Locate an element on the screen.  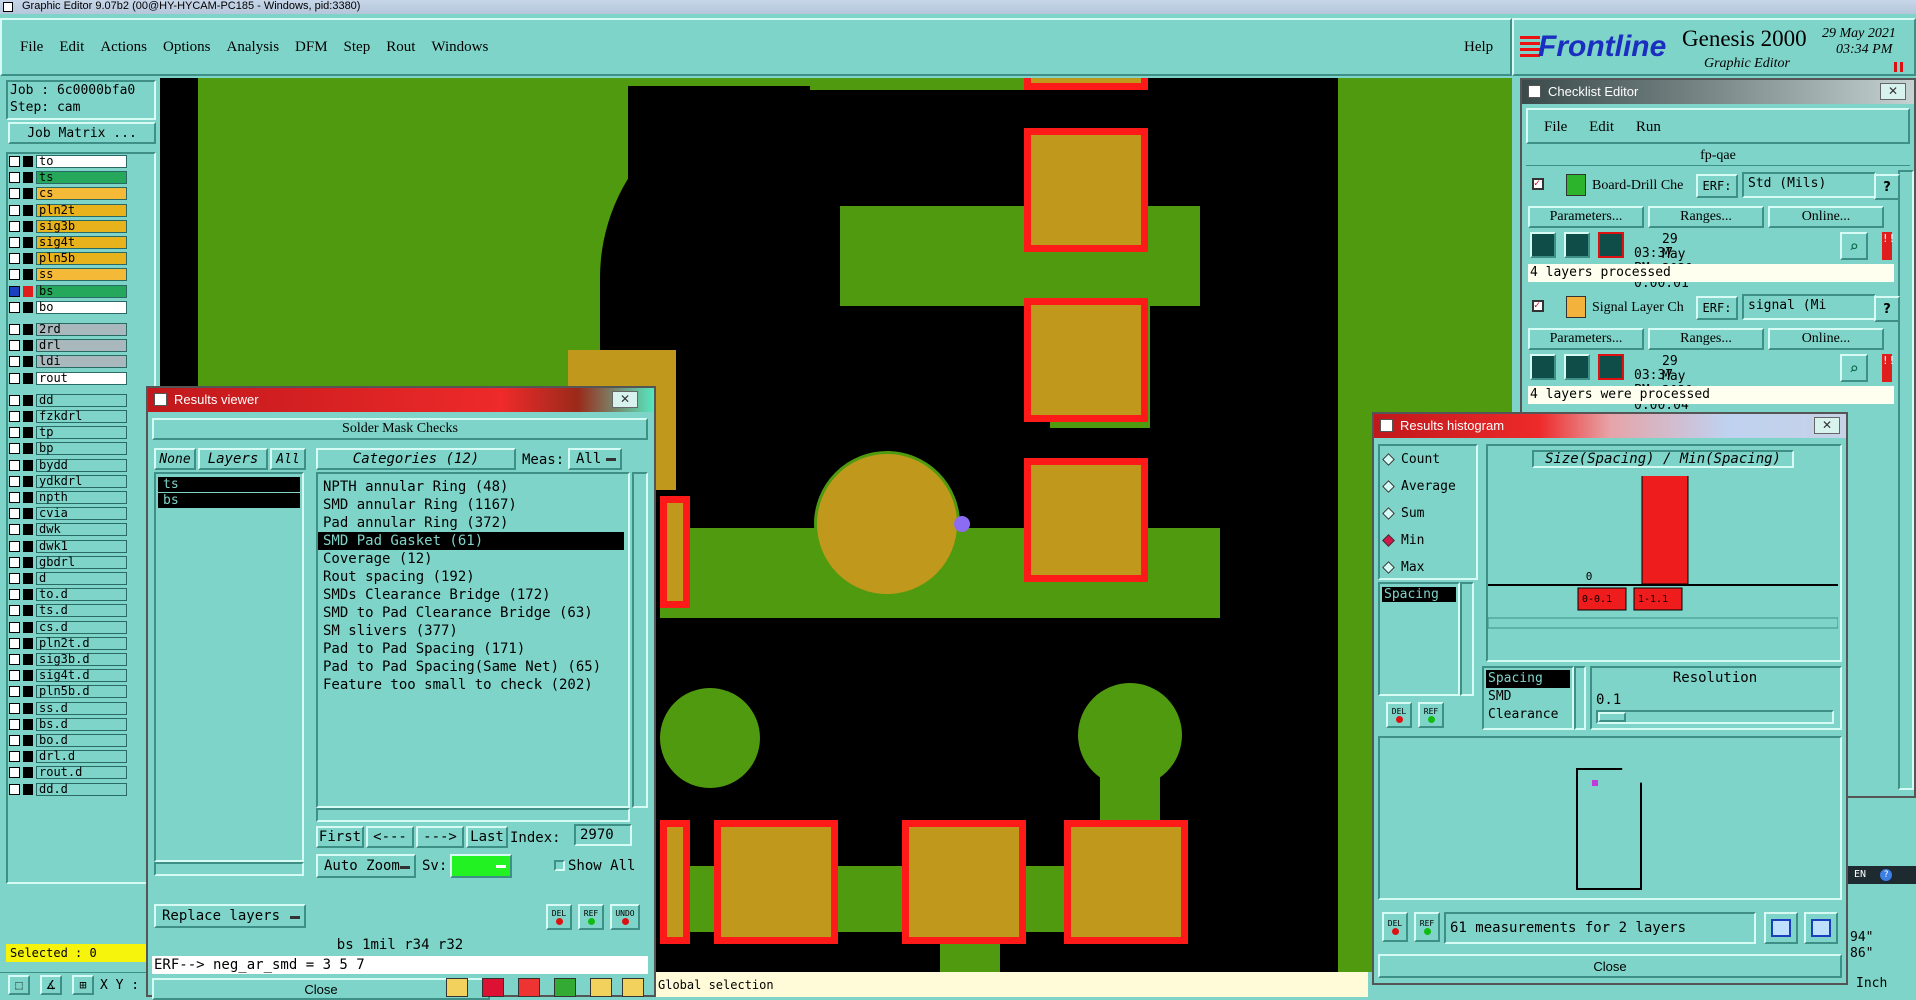
layer-row: fzkdrl is located at coordinates (68, 416).